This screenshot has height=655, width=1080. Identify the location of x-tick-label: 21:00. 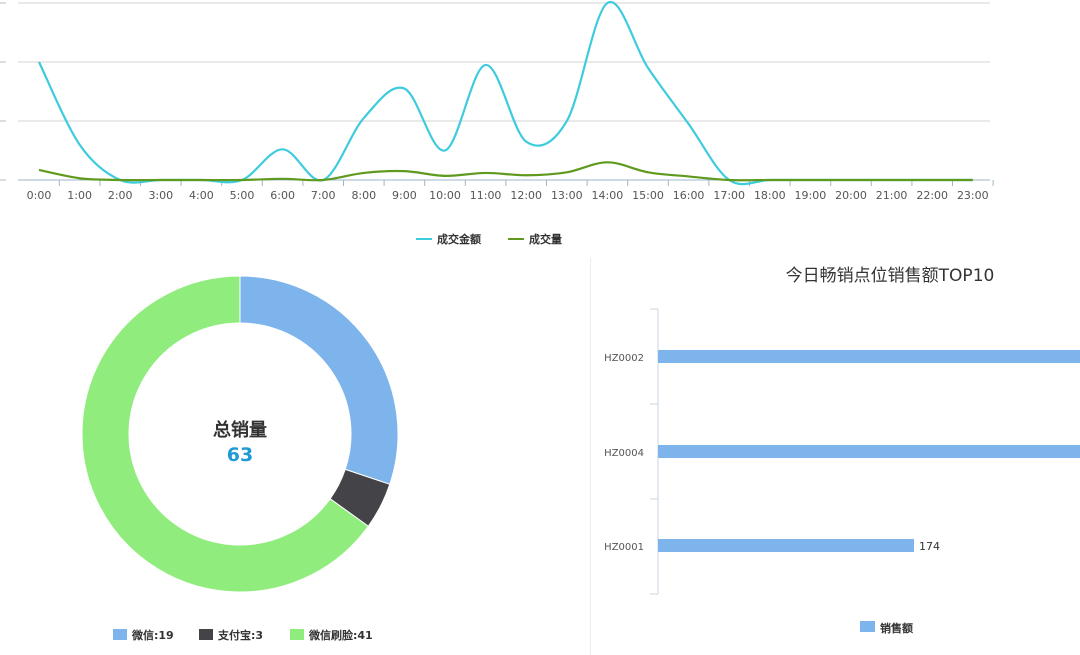
(892, 195).